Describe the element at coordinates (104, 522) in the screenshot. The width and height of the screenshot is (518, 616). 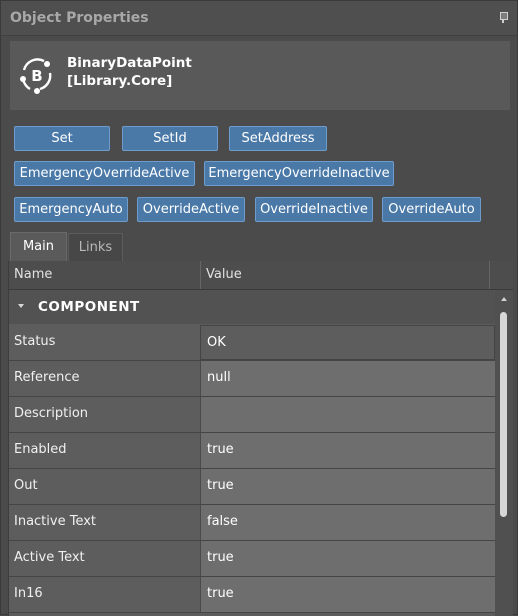
I see `property-name-cell: Inactive Text` at that location.